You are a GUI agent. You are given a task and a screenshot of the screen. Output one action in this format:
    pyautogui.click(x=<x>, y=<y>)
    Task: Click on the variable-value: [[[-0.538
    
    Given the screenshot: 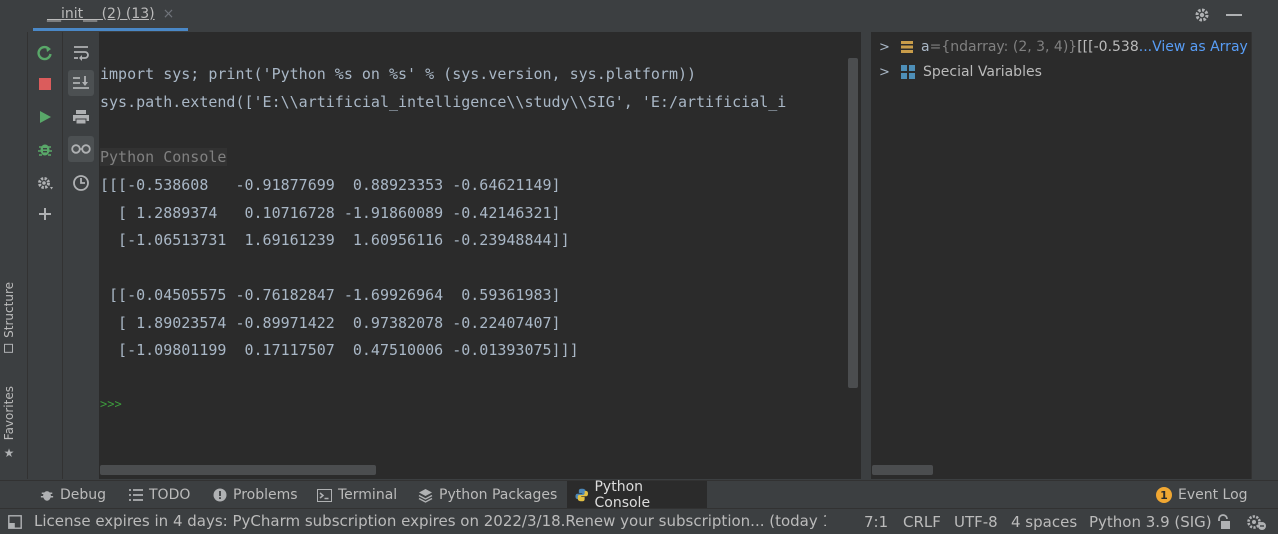 What is the action you would take?
    pyautogui.click(x=1108, y=47)
    